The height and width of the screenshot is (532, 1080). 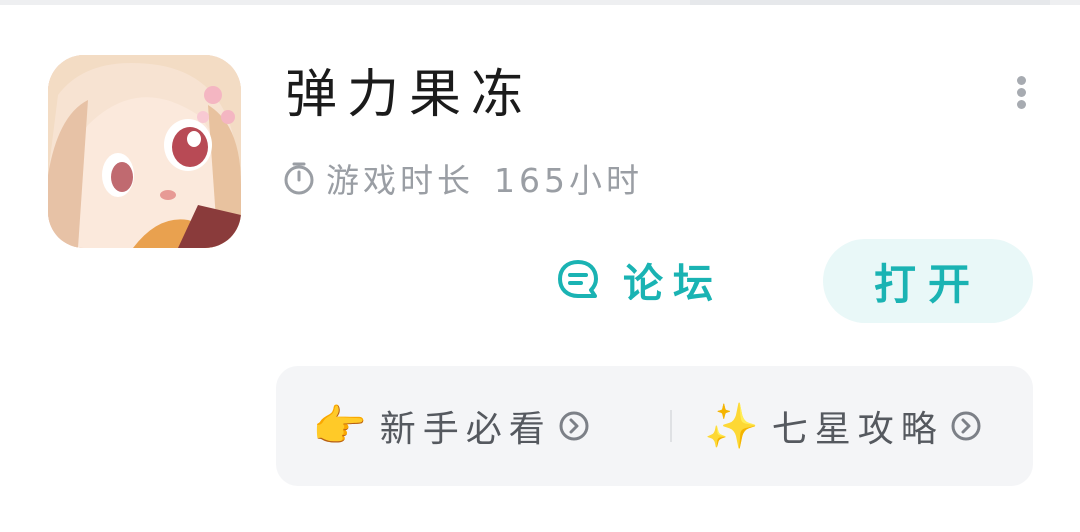 I want to click on forum-chat-icon, so click(x=578, y=279).